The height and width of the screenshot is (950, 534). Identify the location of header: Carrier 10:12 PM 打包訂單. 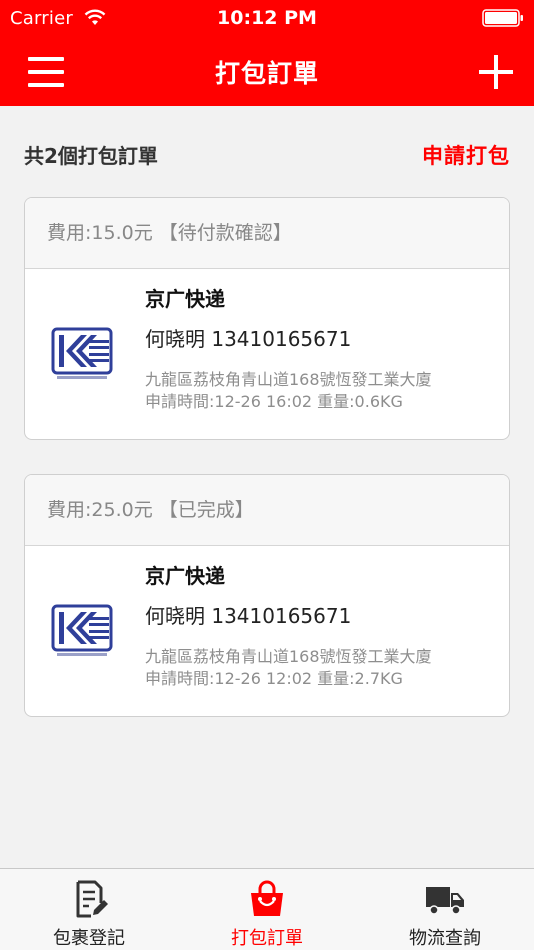
(267, 53).